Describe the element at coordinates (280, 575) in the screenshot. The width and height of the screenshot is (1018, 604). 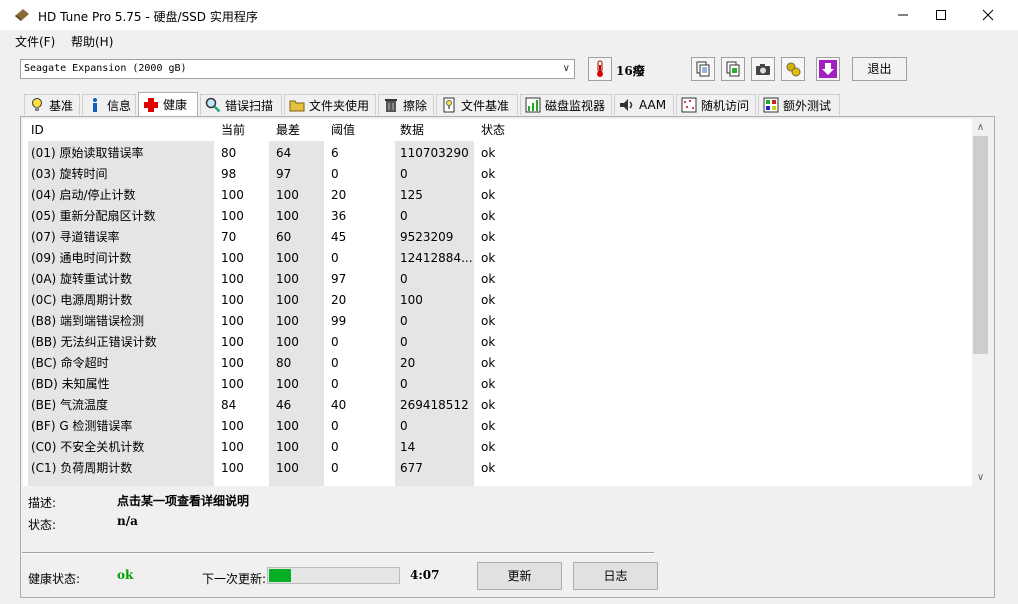
I see `progress-fill` at that location.